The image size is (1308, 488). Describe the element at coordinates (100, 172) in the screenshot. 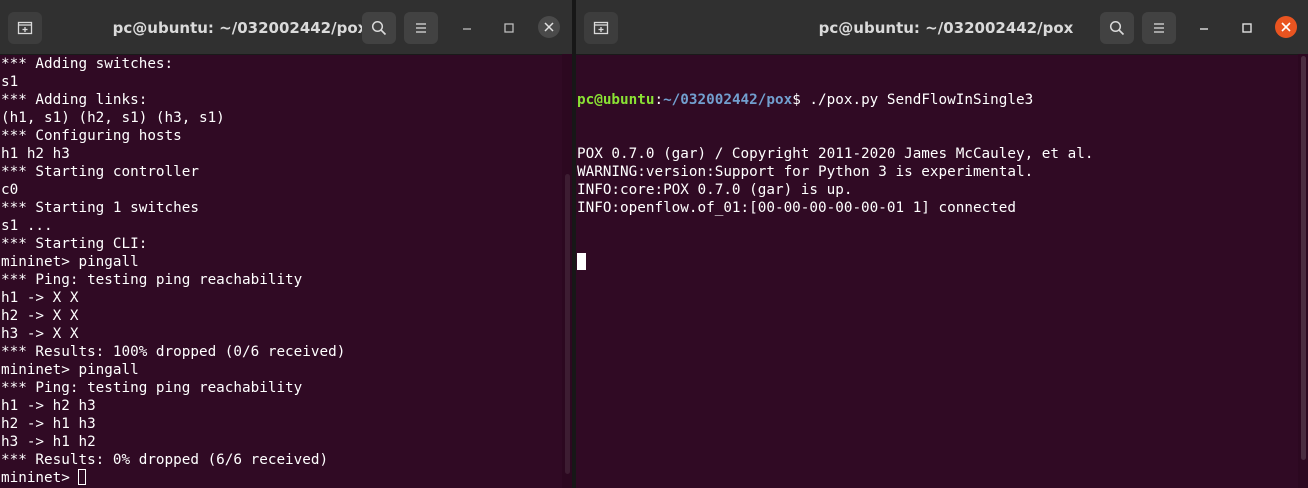

I see `terminal-line: *** Starting controller` at that location.